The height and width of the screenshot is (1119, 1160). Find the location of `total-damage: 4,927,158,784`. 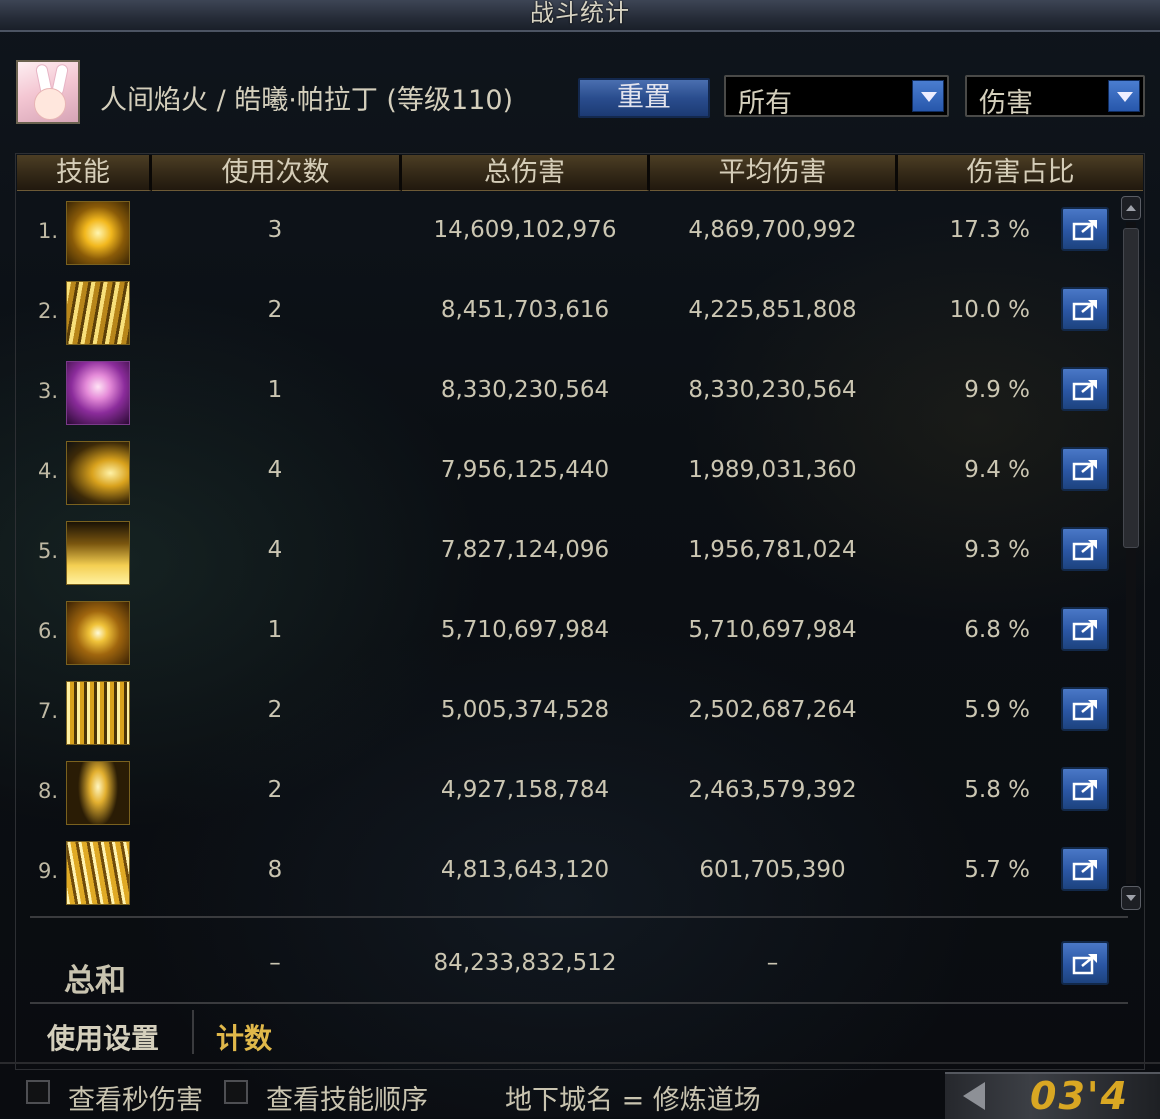

total-damage: 4,927,158,784 is located at coordinates (525, 790).